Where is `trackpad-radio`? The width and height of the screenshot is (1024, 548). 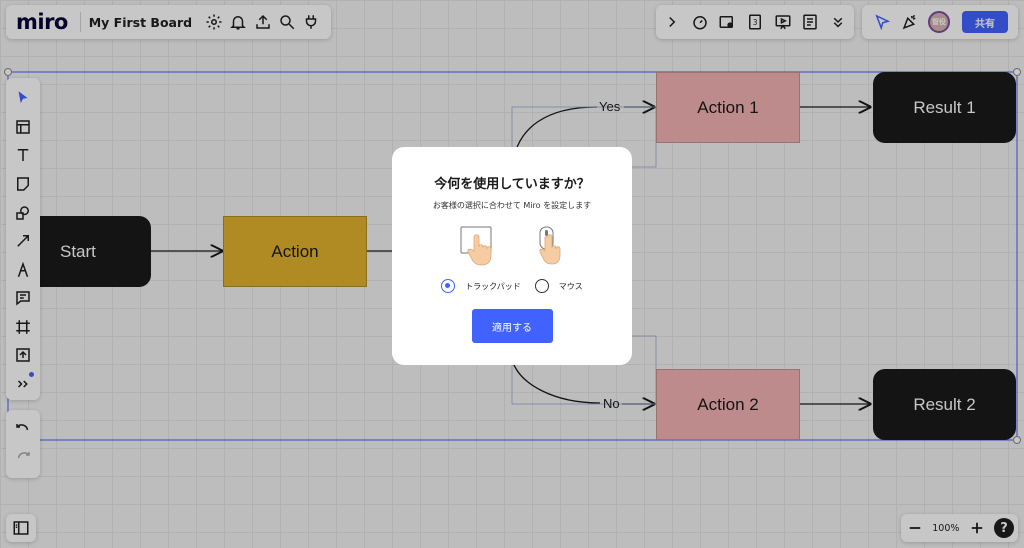
trackpad-radio is located at coordinates (448, 286).